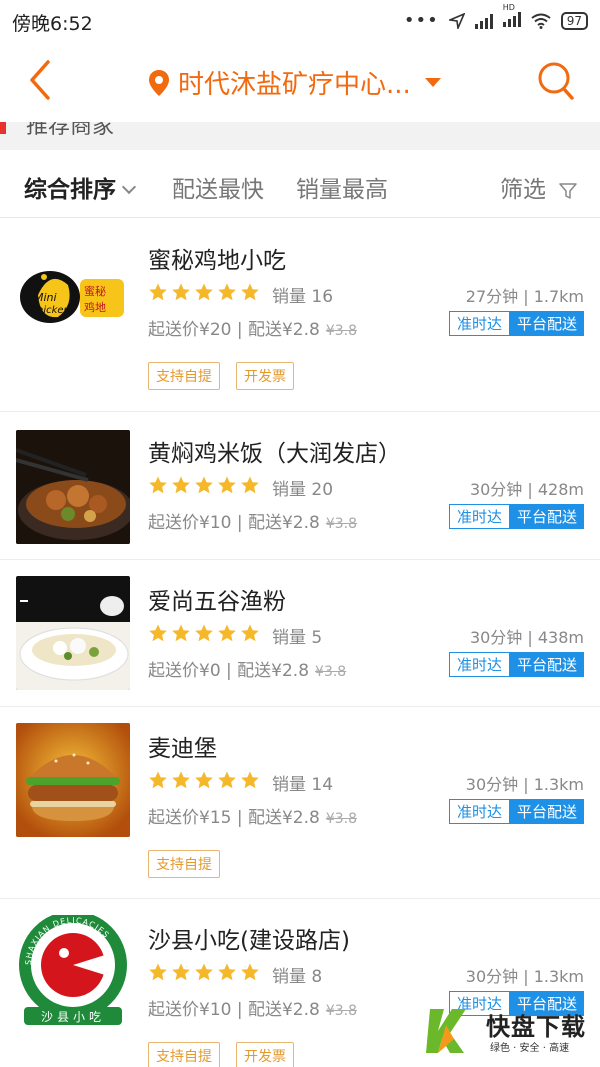  I want to click on search-icon, so click(556, 81).